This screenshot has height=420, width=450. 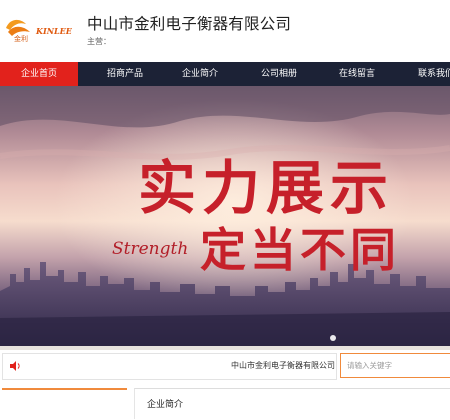 I want to click on logo-mark-text: 金利, so click(x=21, y=38).